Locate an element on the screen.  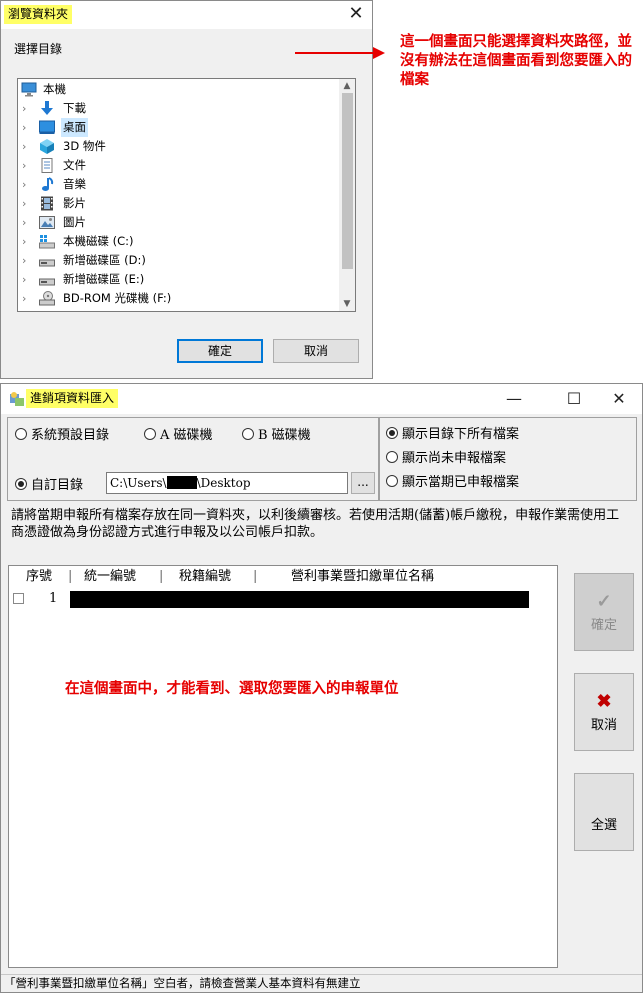
tree-item-drive-f: › BD-ROM 光碟機 (F:) is located at coordinates (179, 298).